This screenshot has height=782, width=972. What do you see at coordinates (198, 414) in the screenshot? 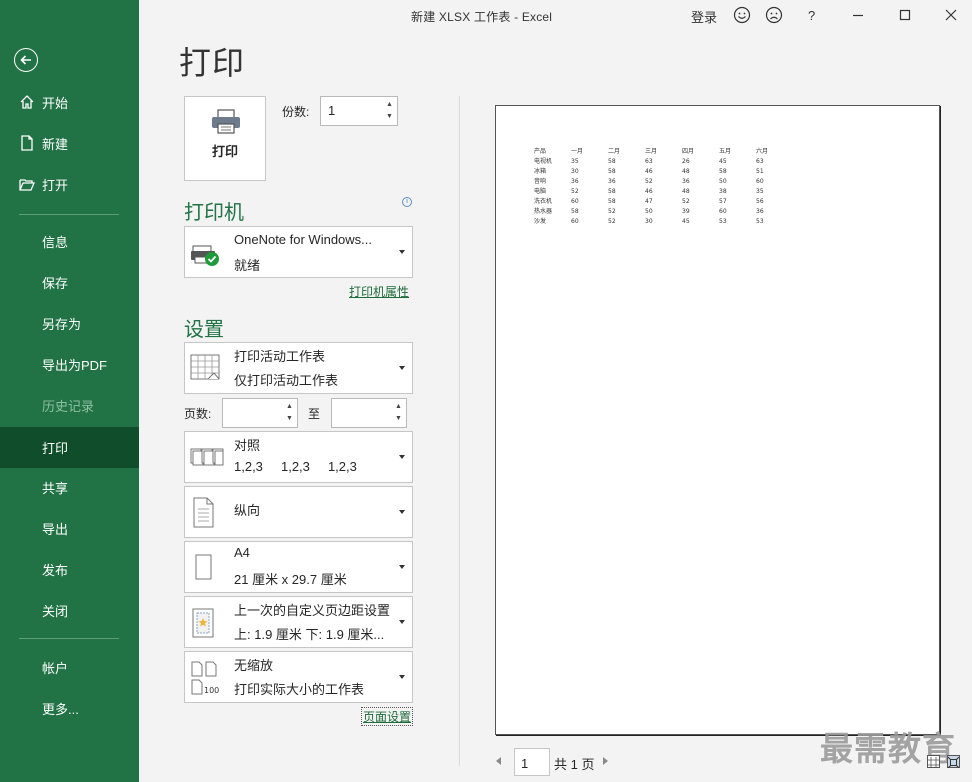
I see `pages-label: 页数:` at bounding box center [198, 414].